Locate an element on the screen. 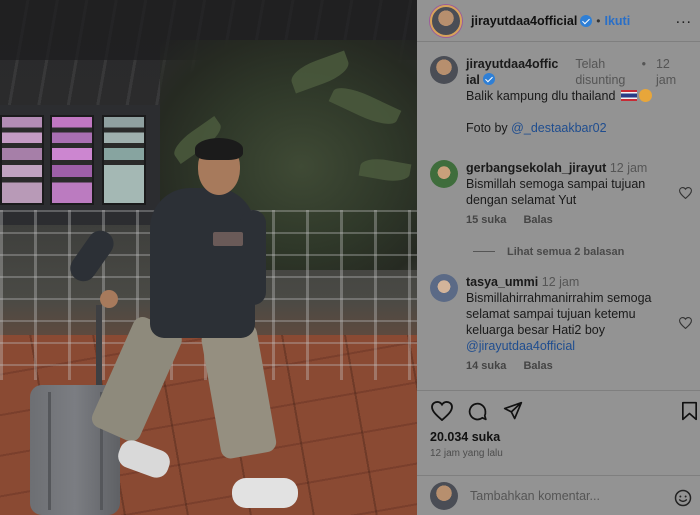 This screenshot has height=515, width=700. likes-count: 20.034 suka is located at coordinates (465, 437).